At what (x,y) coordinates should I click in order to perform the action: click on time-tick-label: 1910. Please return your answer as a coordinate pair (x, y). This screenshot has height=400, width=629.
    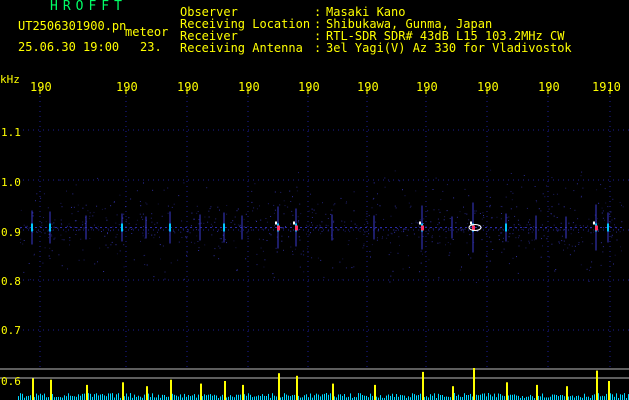
    Looking at the image, I should click on (606, 87).